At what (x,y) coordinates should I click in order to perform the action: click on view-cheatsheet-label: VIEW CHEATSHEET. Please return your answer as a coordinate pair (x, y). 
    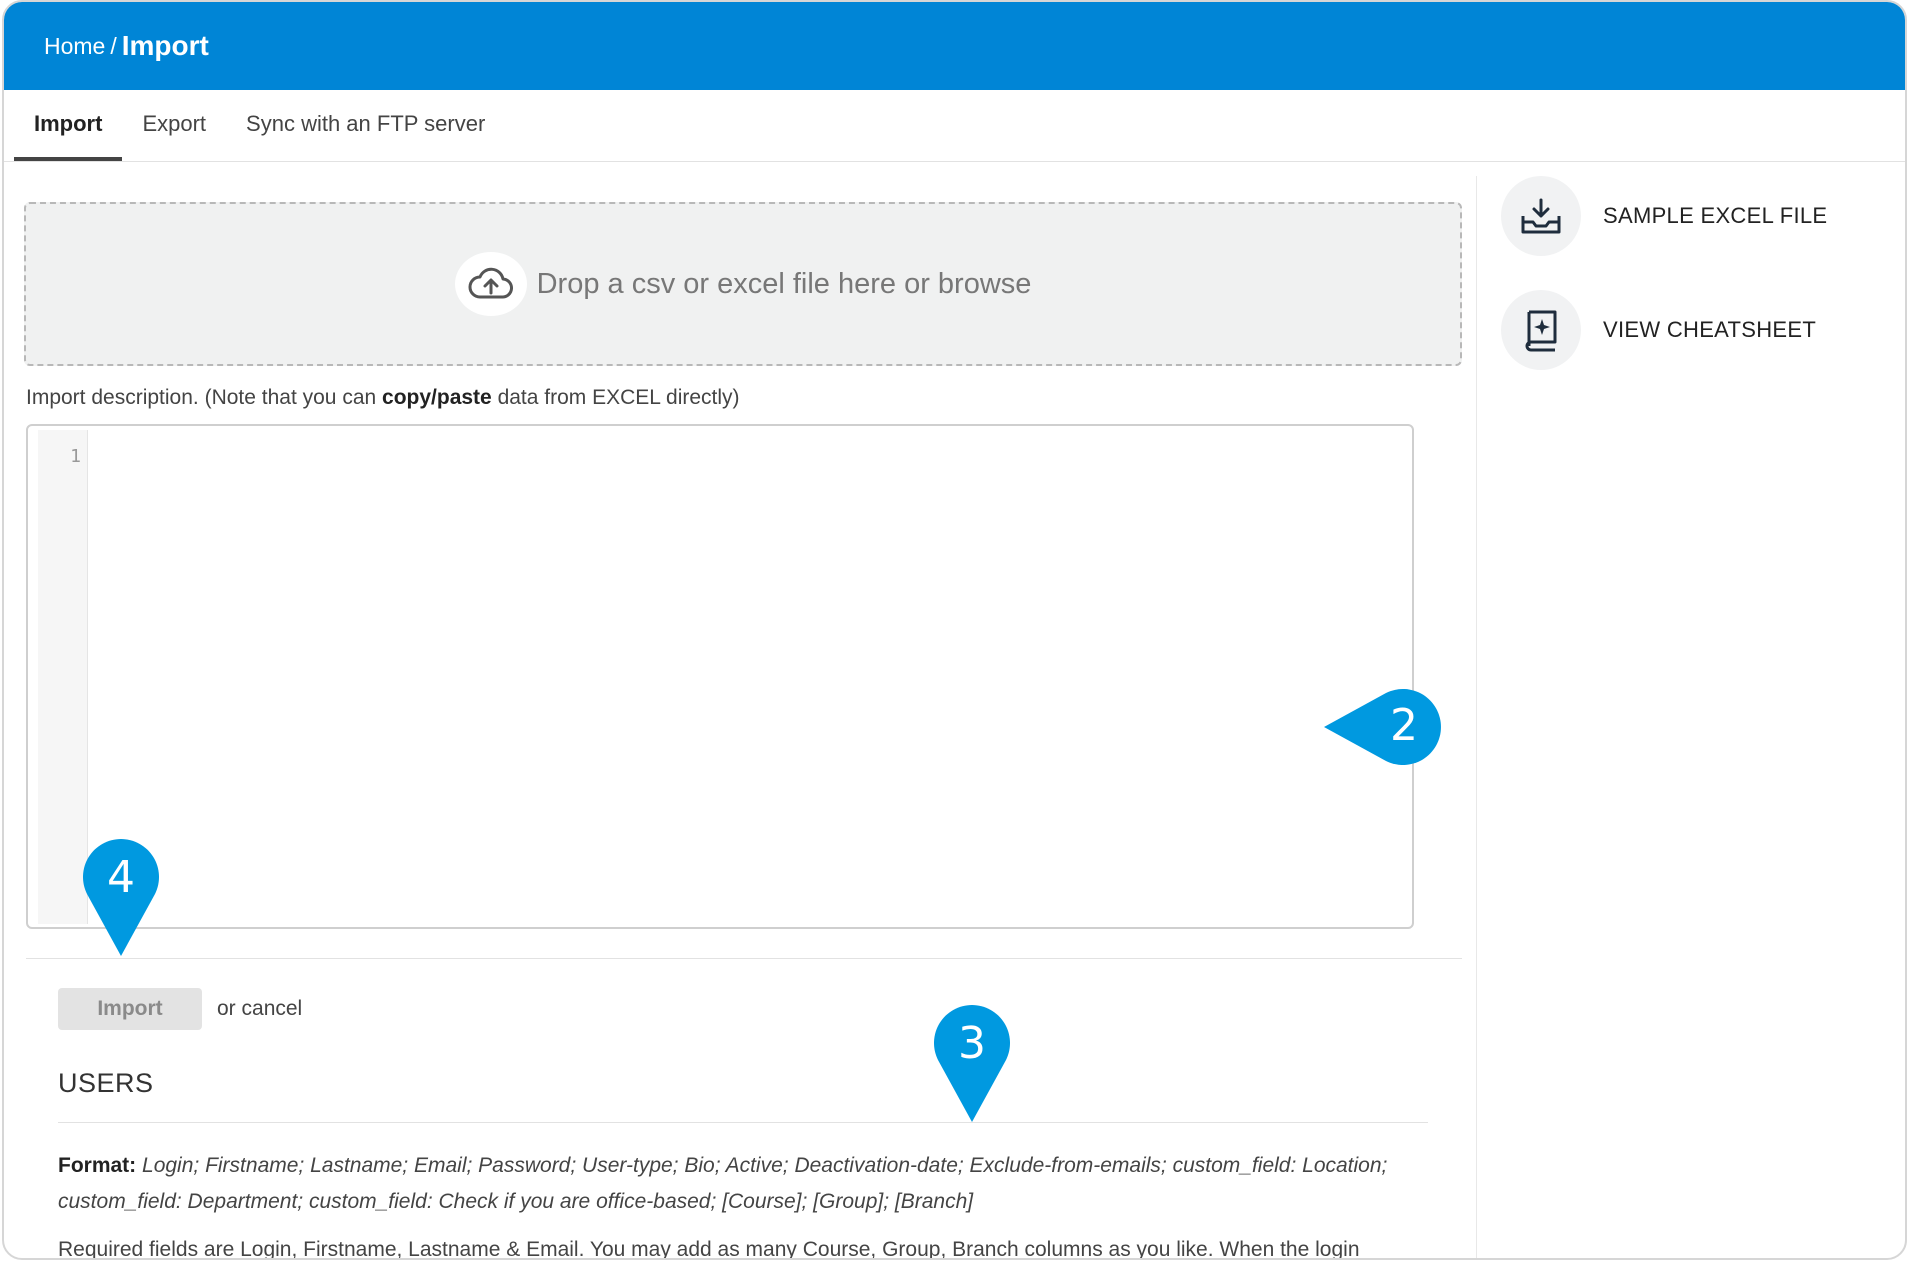
    Looking at the image, I should click on (1710, 329).